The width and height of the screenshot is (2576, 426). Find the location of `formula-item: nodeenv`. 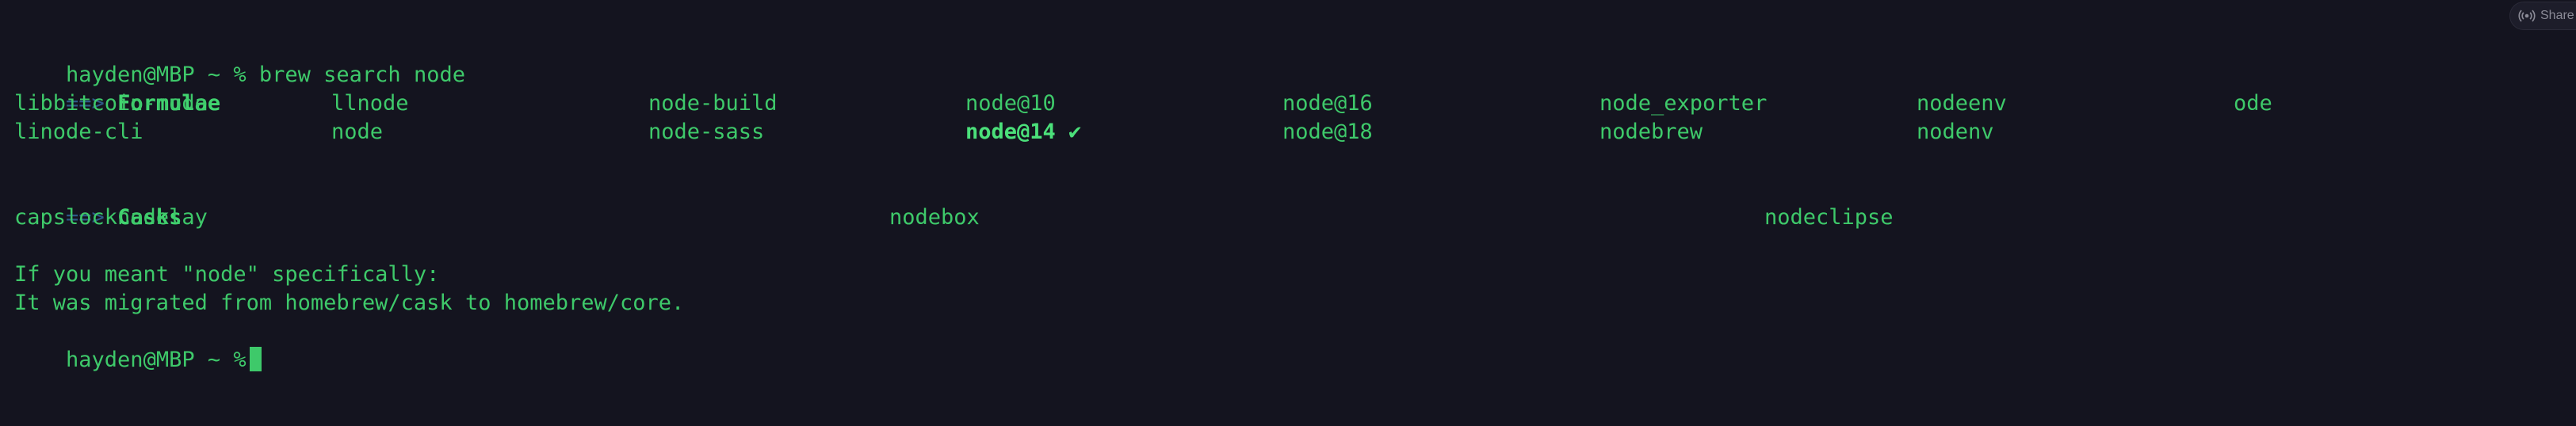

formula-item: nodeenv is located at coordinates (1962, 103).